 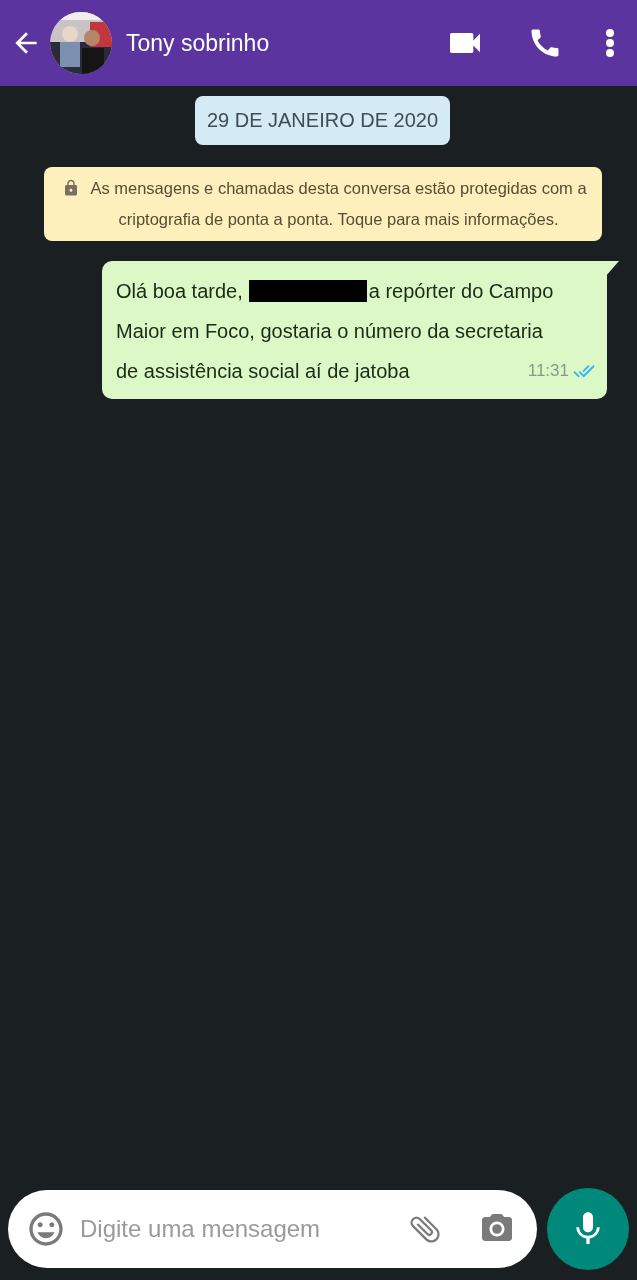 What do you see at coordinates (46, 1229) in the screenshot?
I see `emoji-icon` at bounding box center [46, 1229].